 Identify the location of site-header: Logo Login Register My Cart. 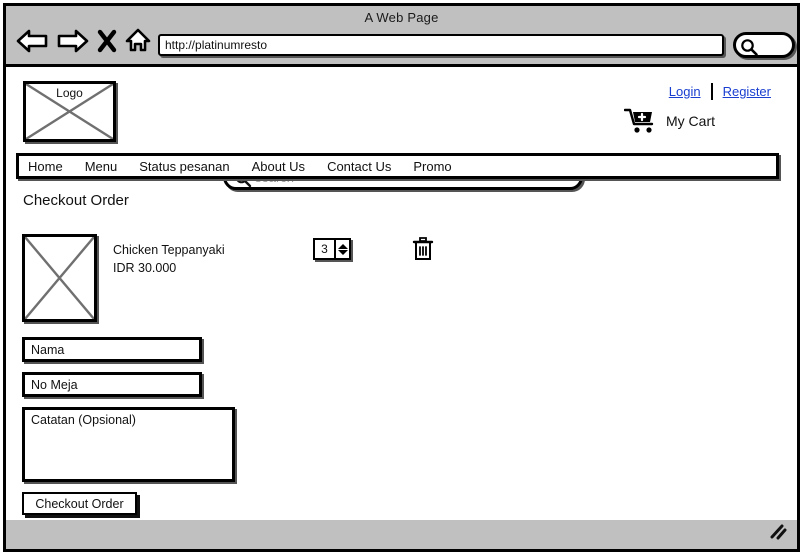
(401, 109).